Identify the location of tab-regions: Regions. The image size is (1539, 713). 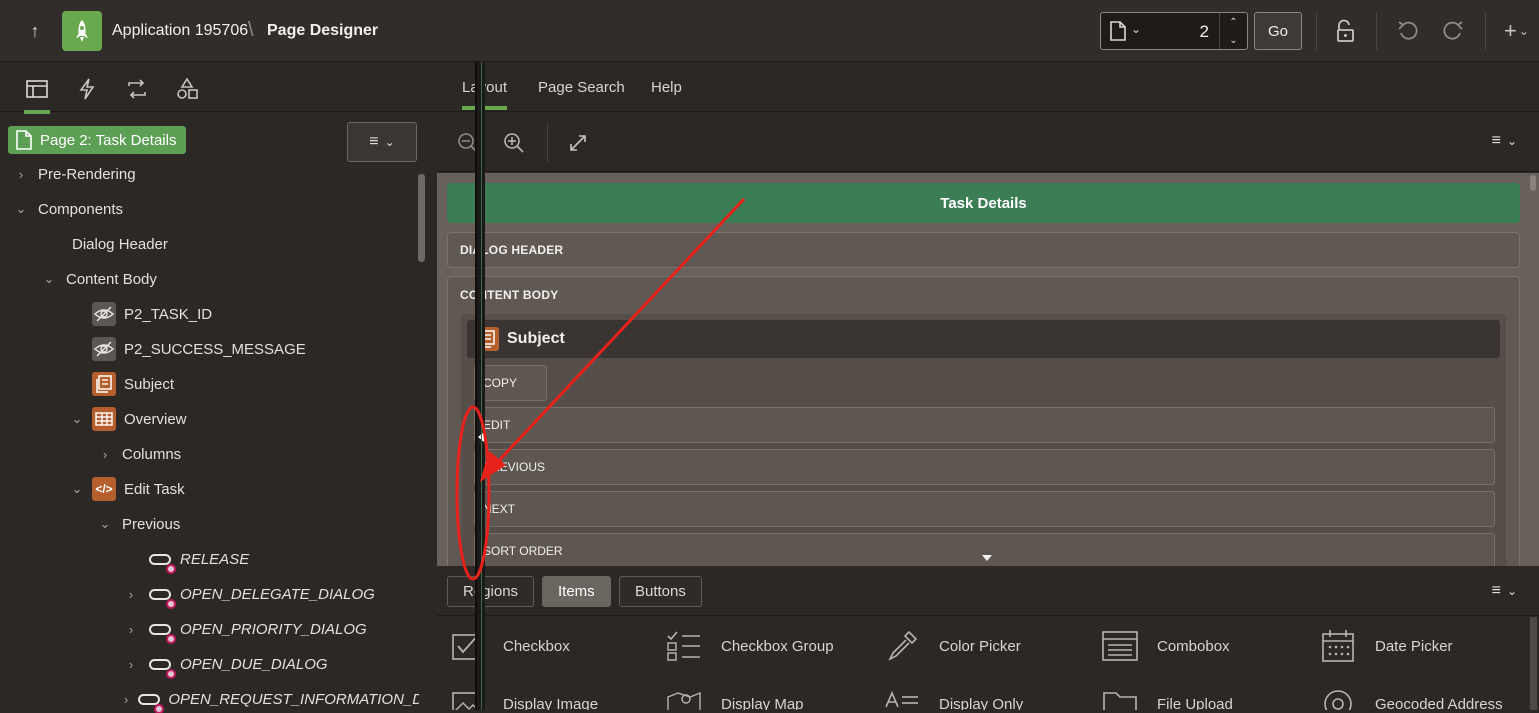
(491, 591).